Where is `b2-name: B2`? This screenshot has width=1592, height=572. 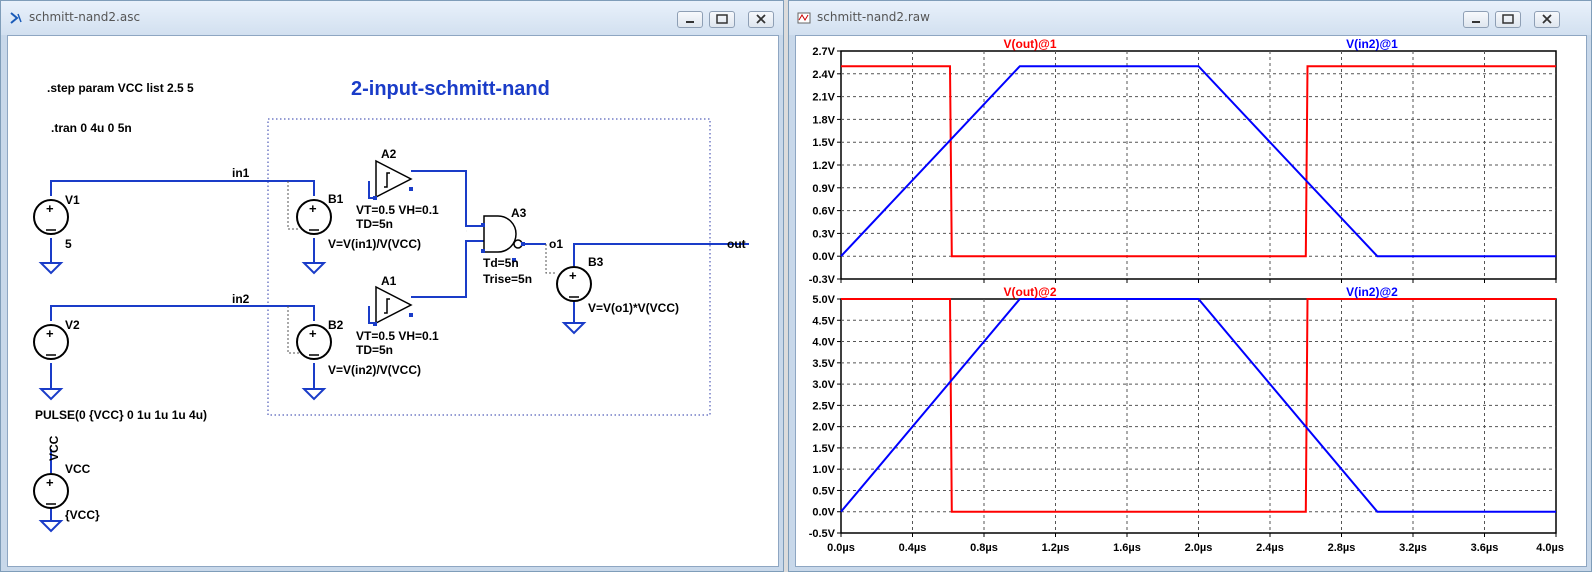
b2-name: B2 is located at coordinates (336, 325).